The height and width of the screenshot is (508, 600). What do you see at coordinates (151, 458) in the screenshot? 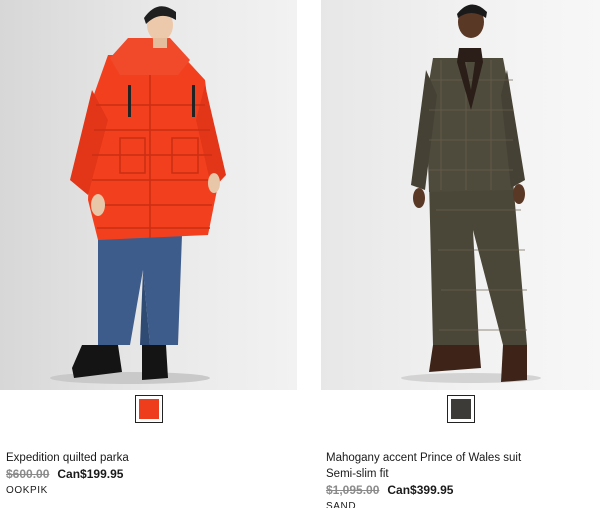
I see `product-title: Expedition quilted parka` at bounding box center [151, 458].